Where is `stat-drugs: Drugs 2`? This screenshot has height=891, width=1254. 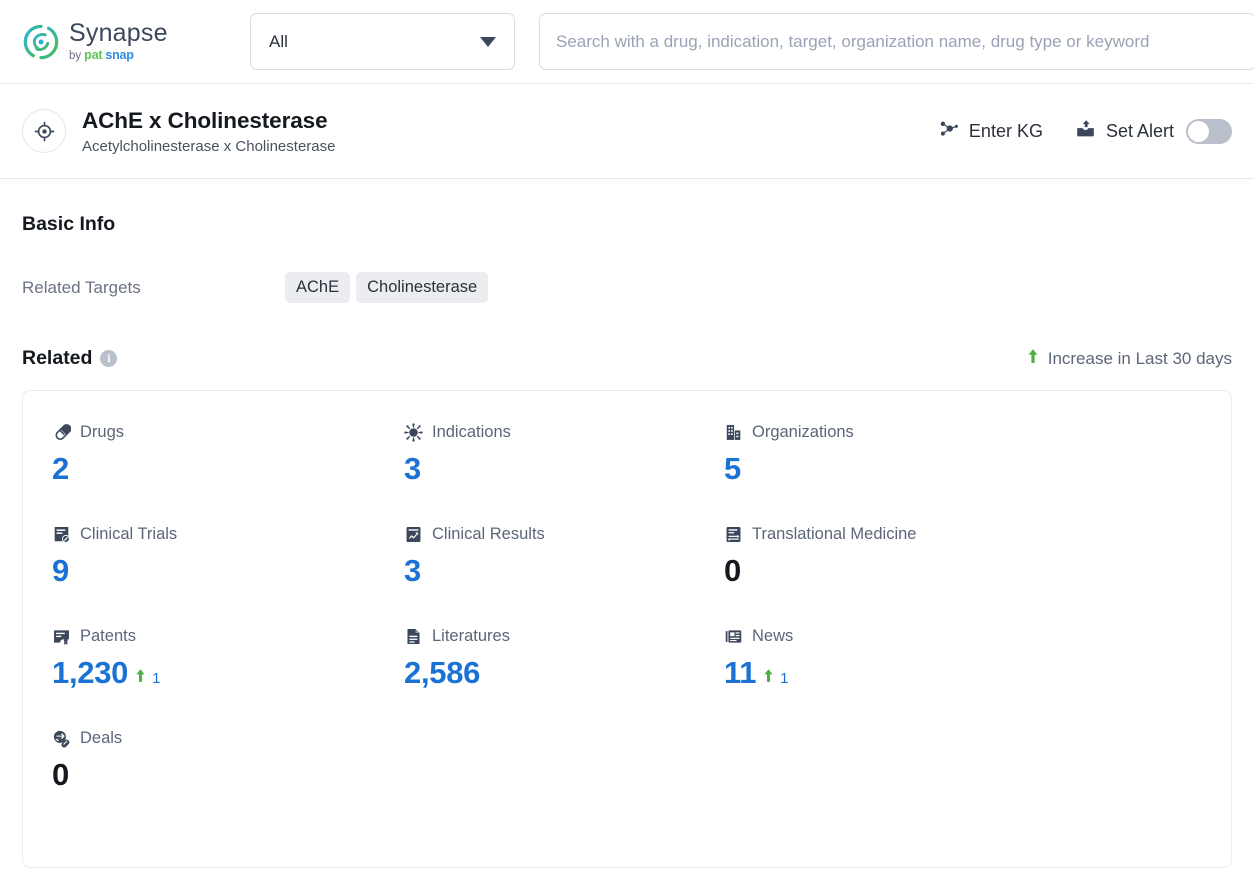
stat-drugs: Drugs 2 is located at coordinates (228, 474).